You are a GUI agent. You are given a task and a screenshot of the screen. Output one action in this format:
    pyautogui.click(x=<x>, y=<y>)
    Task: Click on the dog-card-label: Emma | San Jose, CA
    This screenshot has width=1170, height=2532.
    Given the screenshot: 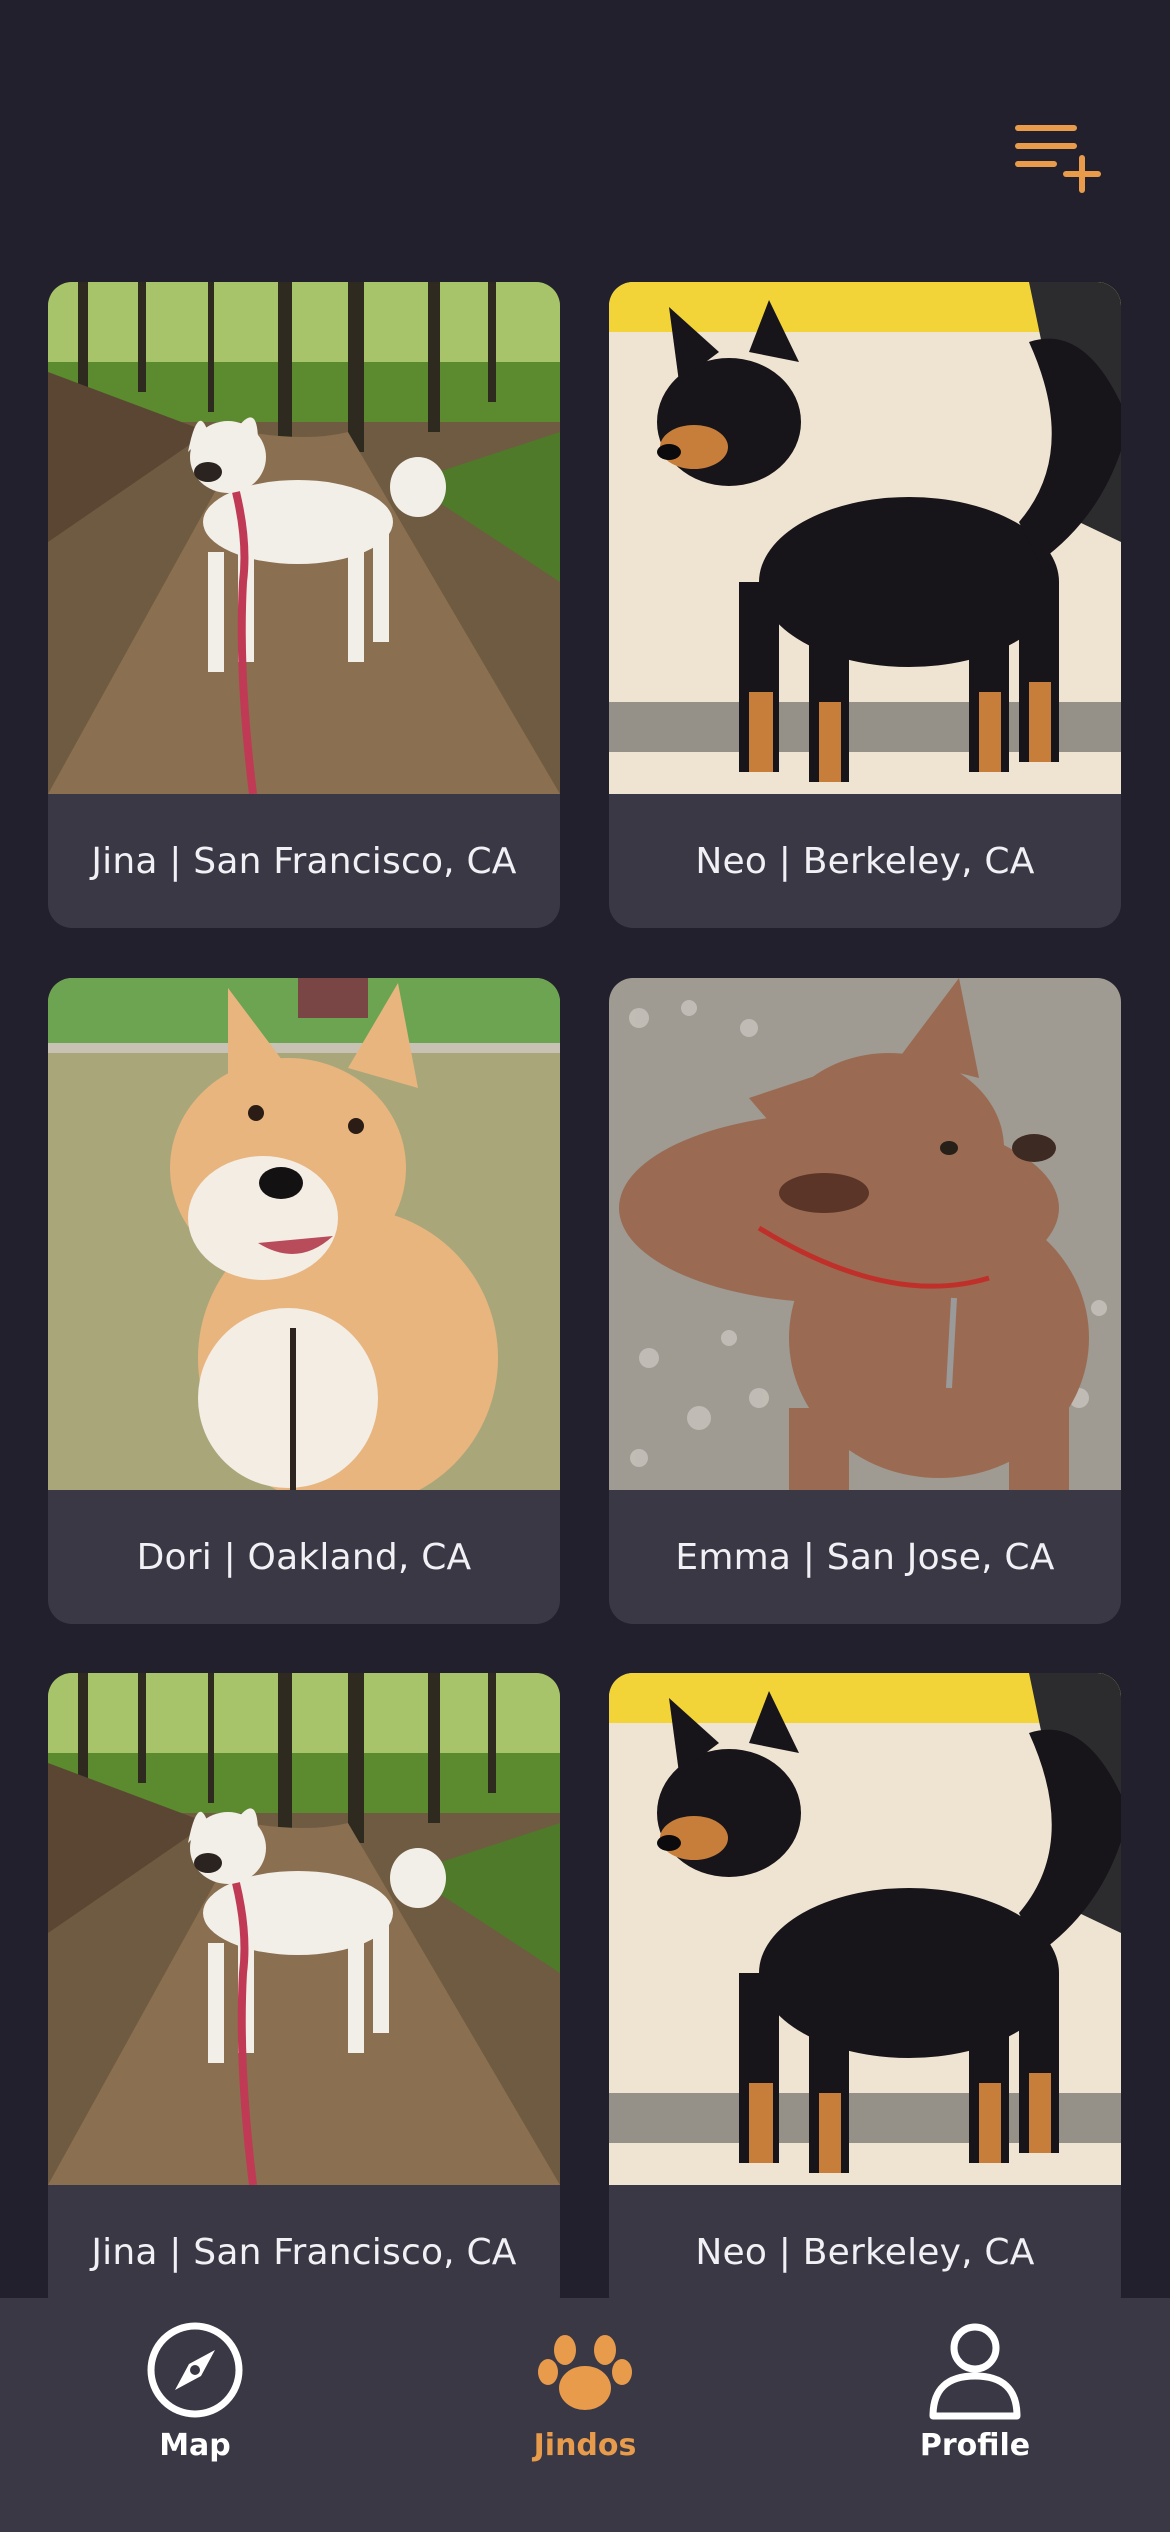 What is the action you would take?
    pyautogui.click(x=865, y=1557)
    